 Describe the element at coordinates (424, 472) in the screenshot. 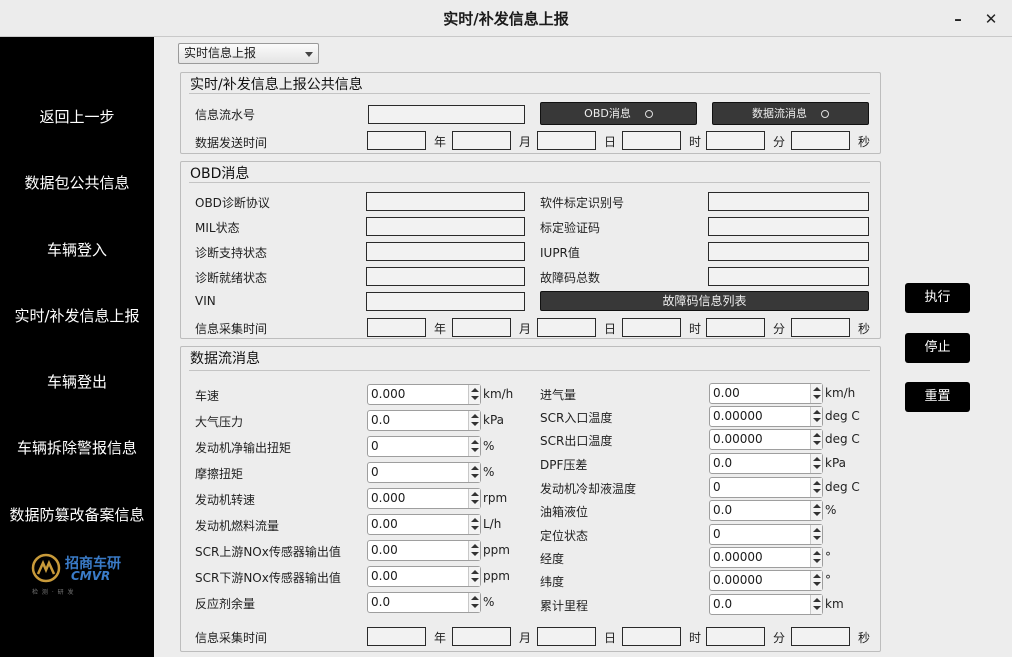

I see `stream-left-spinbox-3: 0` at that location.